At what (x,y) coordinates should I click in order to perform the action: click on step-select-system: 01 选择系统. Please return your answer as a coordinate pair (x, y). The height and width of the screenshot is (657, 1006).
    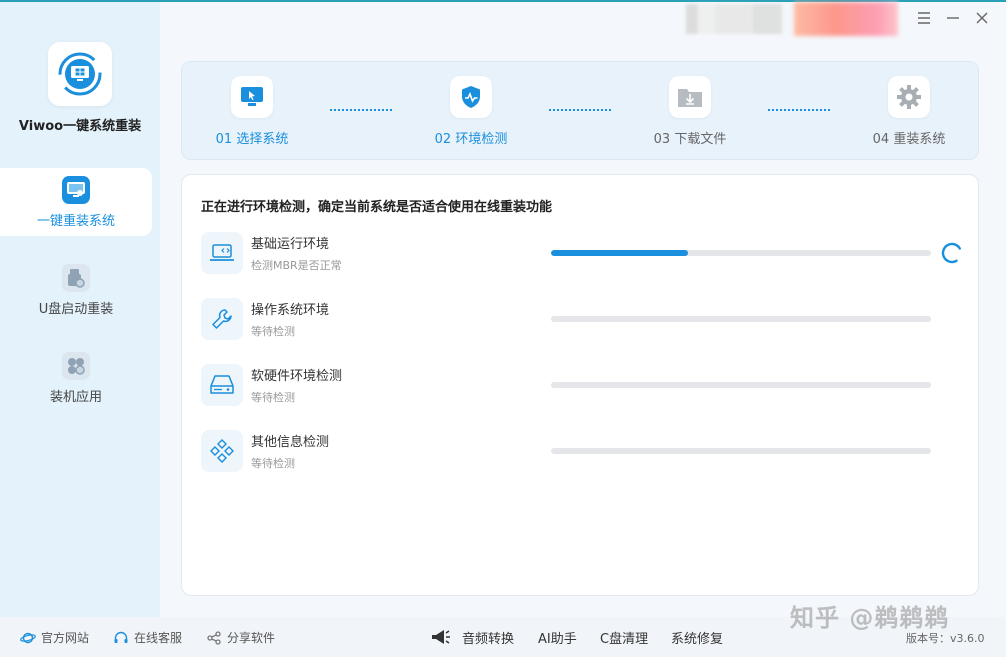
    Looking at the image, I should click on (252, 111).